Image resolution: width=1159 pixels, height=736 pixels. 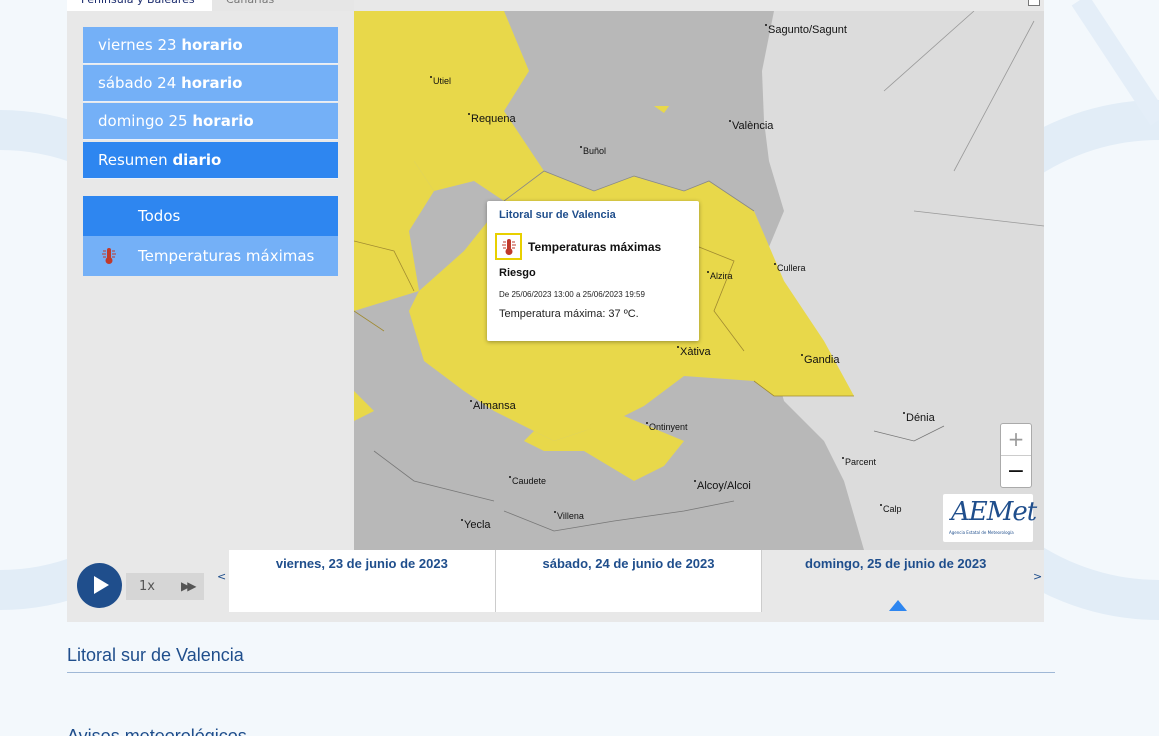 I want to click on day-button-viernes: viernes 23 horario, so click(x=210, y=45).